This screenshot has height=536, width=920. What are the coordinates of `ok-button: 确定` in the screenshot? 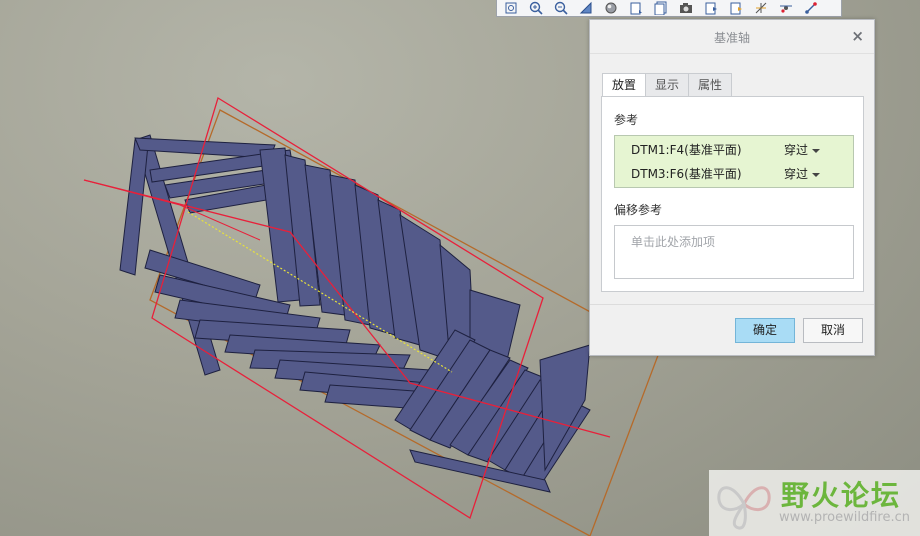 It's located at (765, 330).